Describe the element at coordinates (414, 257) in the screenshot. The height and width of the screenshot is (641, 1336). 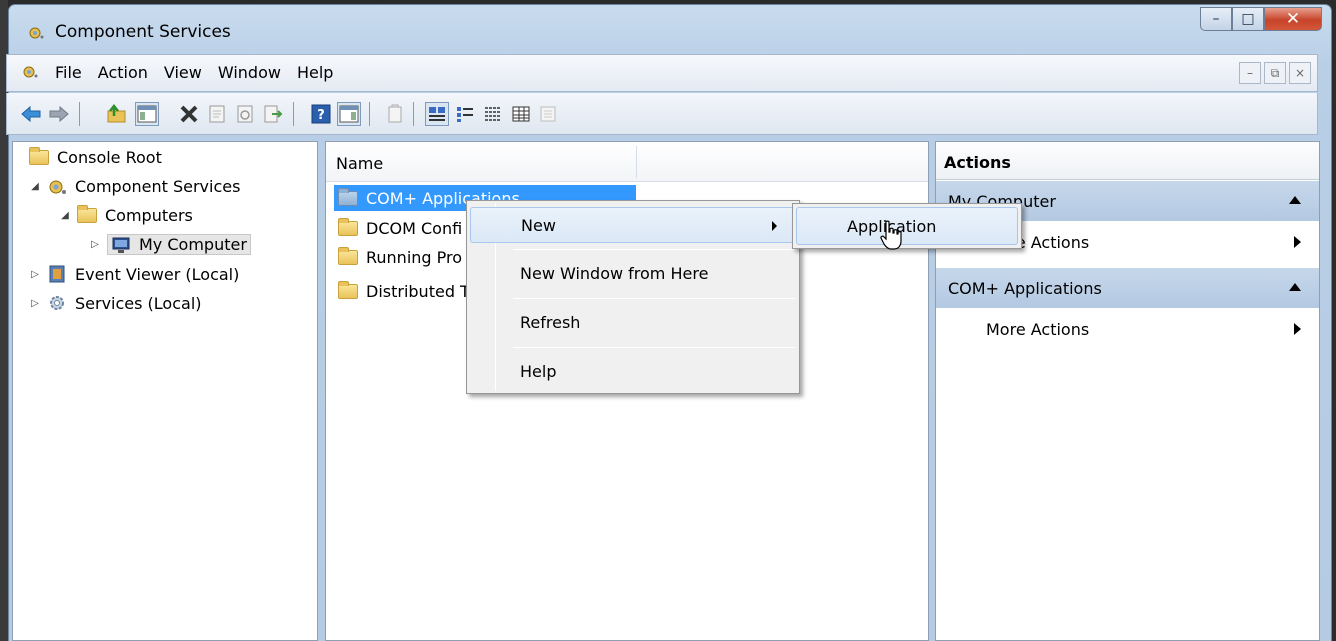
I see `list-item-label: Running Pro` at that location.